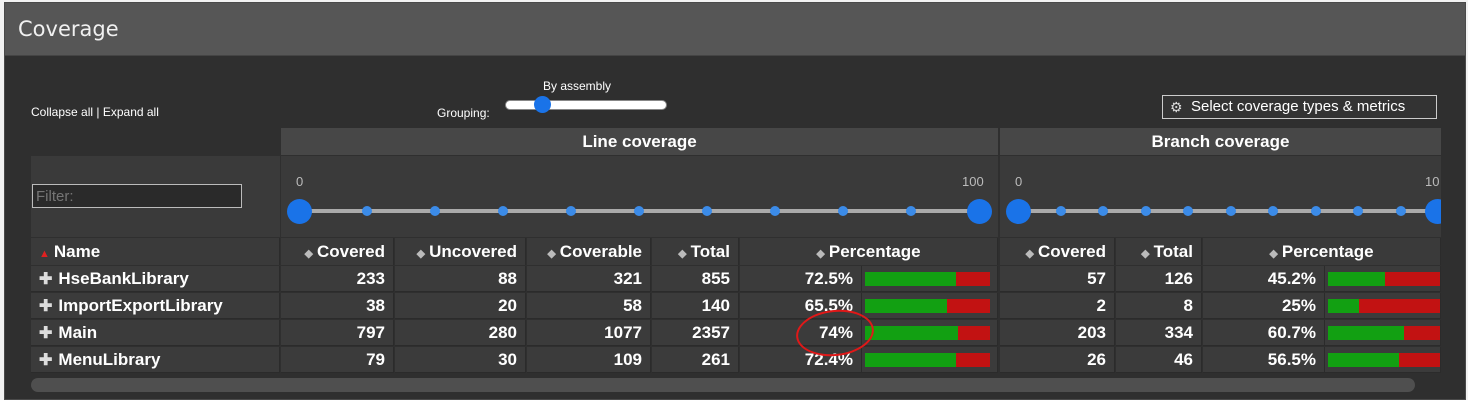 The width and height of the screenshot is (1468, 400). What do you see at coordinates (589, 333) in the screenshot?
I see `cell-coverable: 1077` at bounding box center [589, 333].